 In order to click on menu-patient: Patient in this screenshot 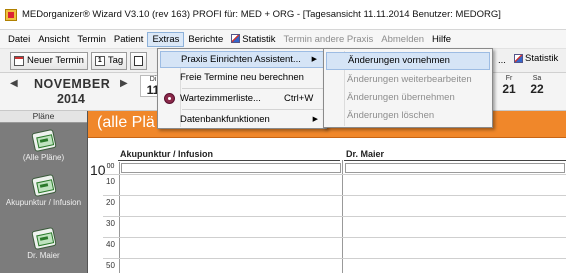, I will do `click(129, 39)`.